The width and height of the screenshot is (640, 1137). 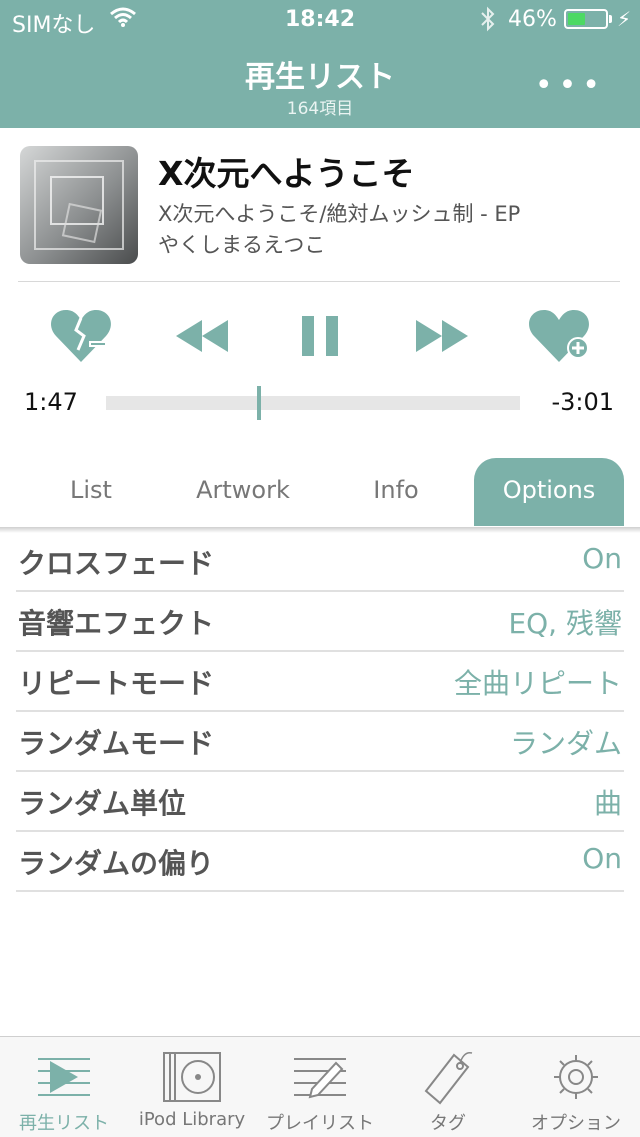 I want to click on battery-percent: 46%, so click(x=532, y=19).